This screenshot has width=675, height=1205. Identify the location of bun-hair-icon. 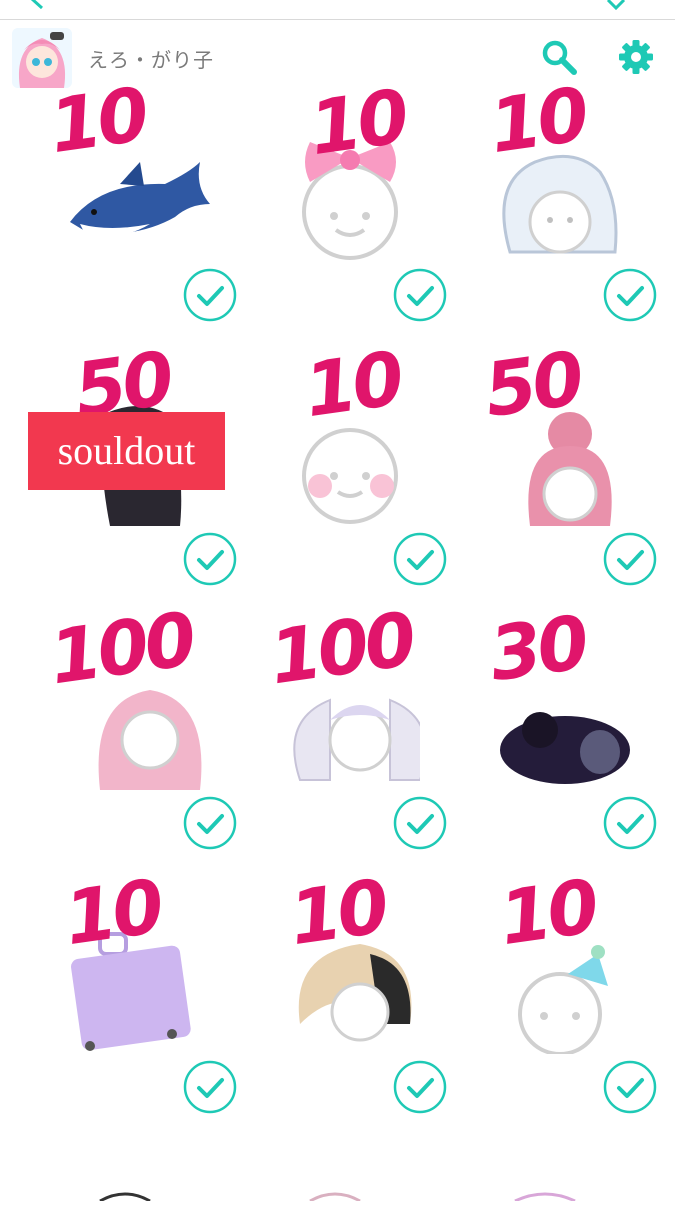
(570, 469).